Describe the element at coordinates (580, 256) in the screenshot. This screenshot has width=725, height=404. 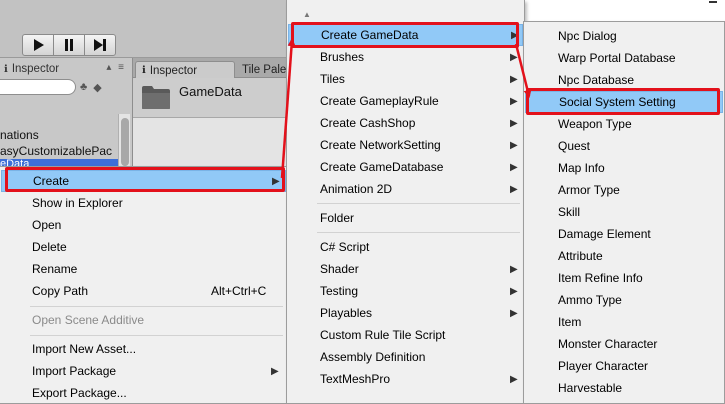
I see `menu-item-label: Attribute` at that location.